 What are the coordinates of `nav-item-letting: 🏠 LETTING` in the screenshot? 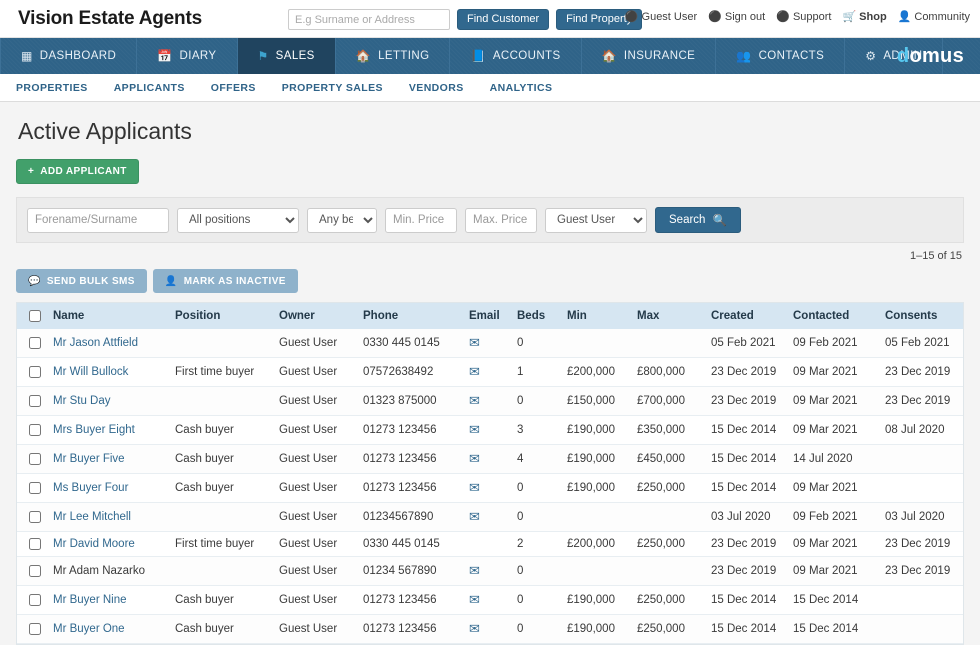 It's located at (393, 56).